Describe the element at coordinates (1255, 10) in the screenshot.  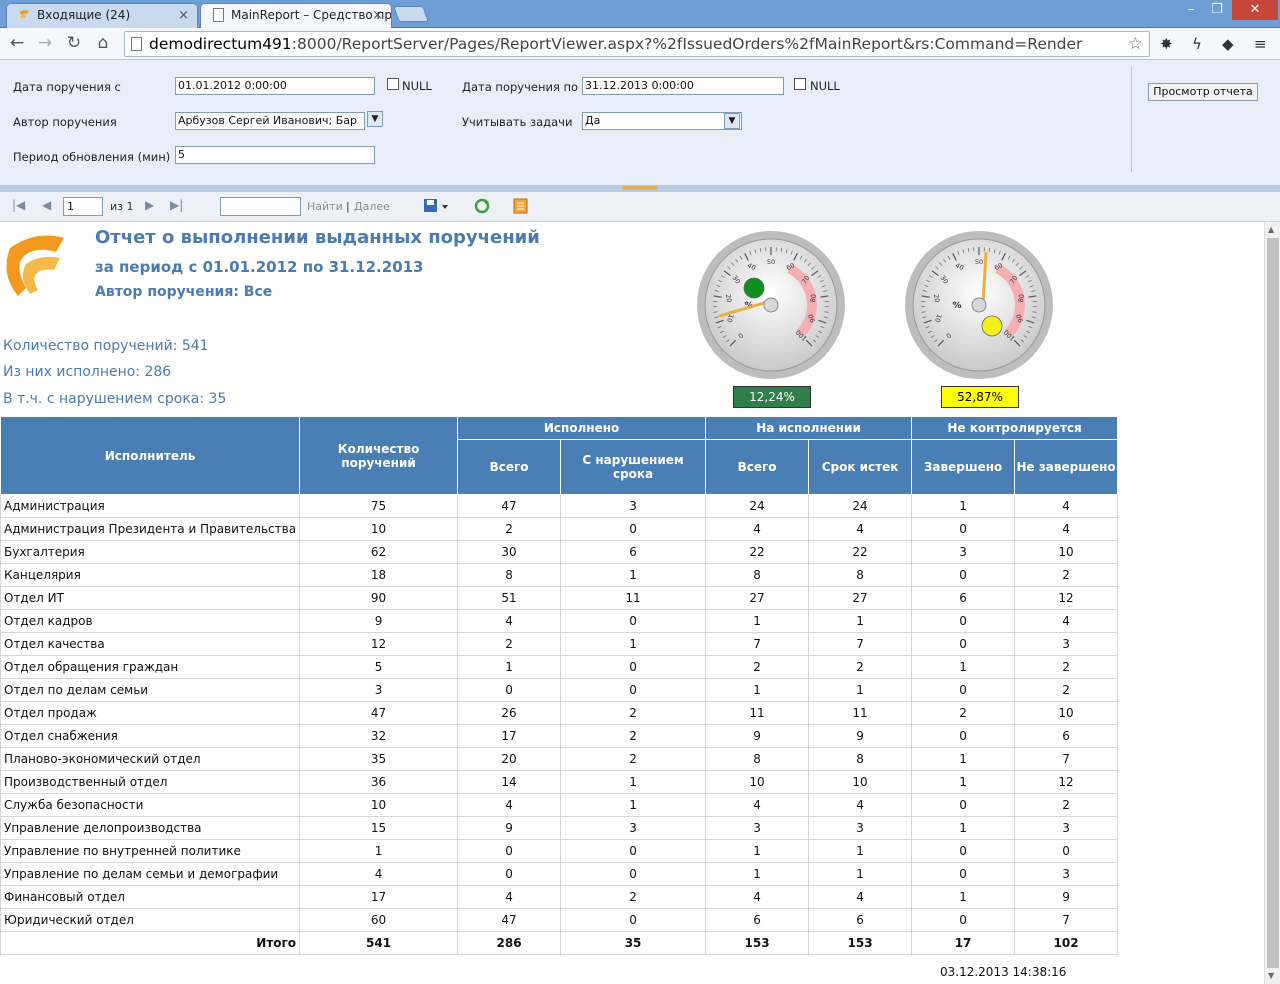
I see `close-window-icon: ✕` at that location.